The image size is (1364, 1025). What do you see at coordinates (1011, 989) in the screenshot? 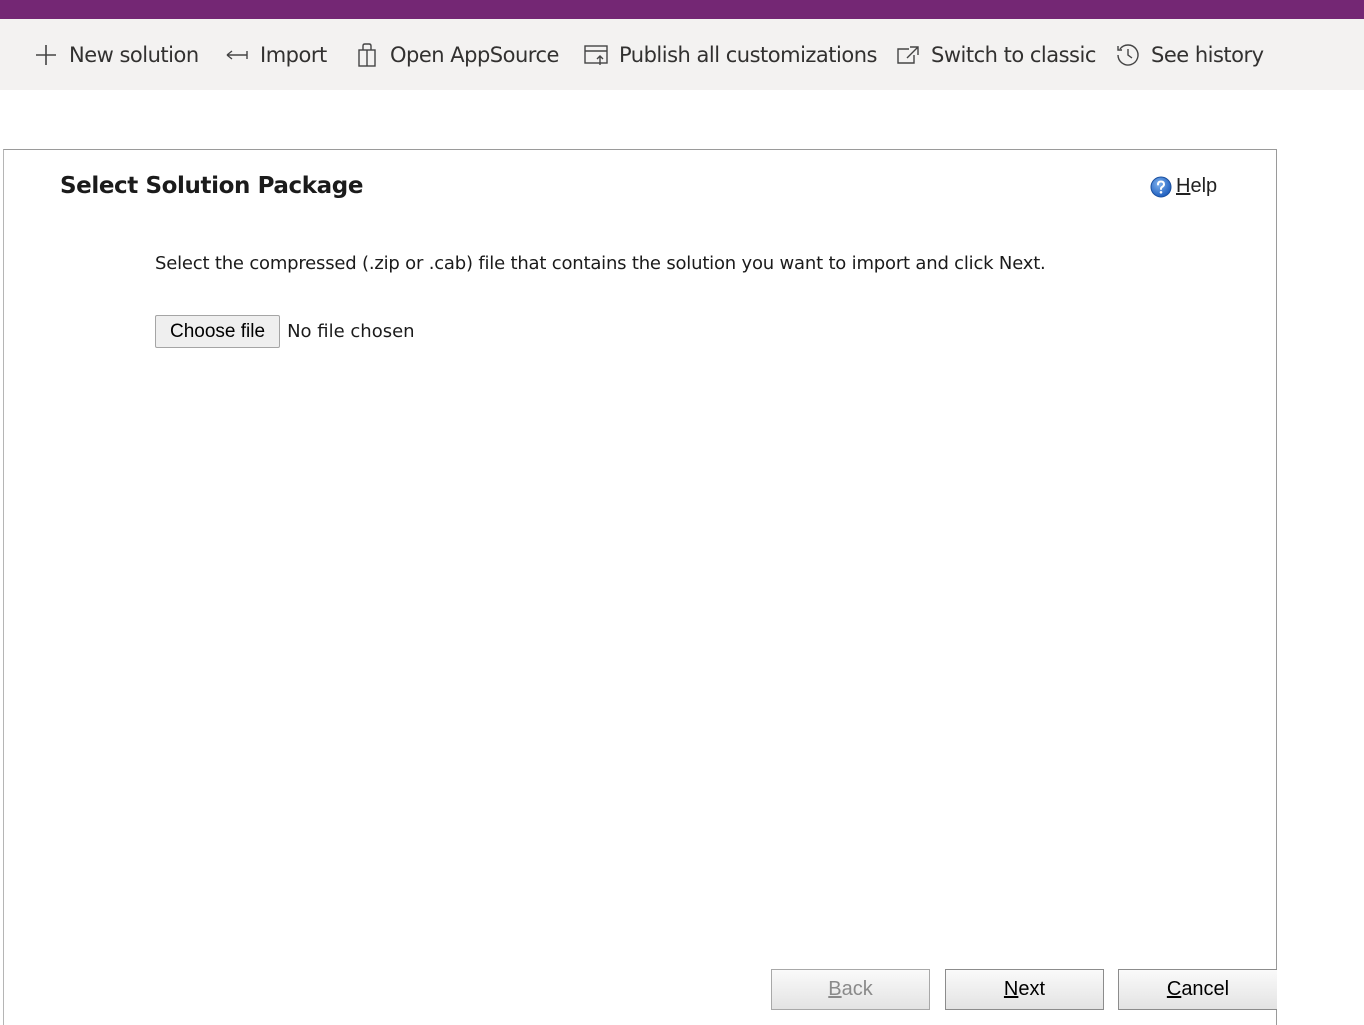
I see `next-accesskey: N` at bounding box center [1011, 989].